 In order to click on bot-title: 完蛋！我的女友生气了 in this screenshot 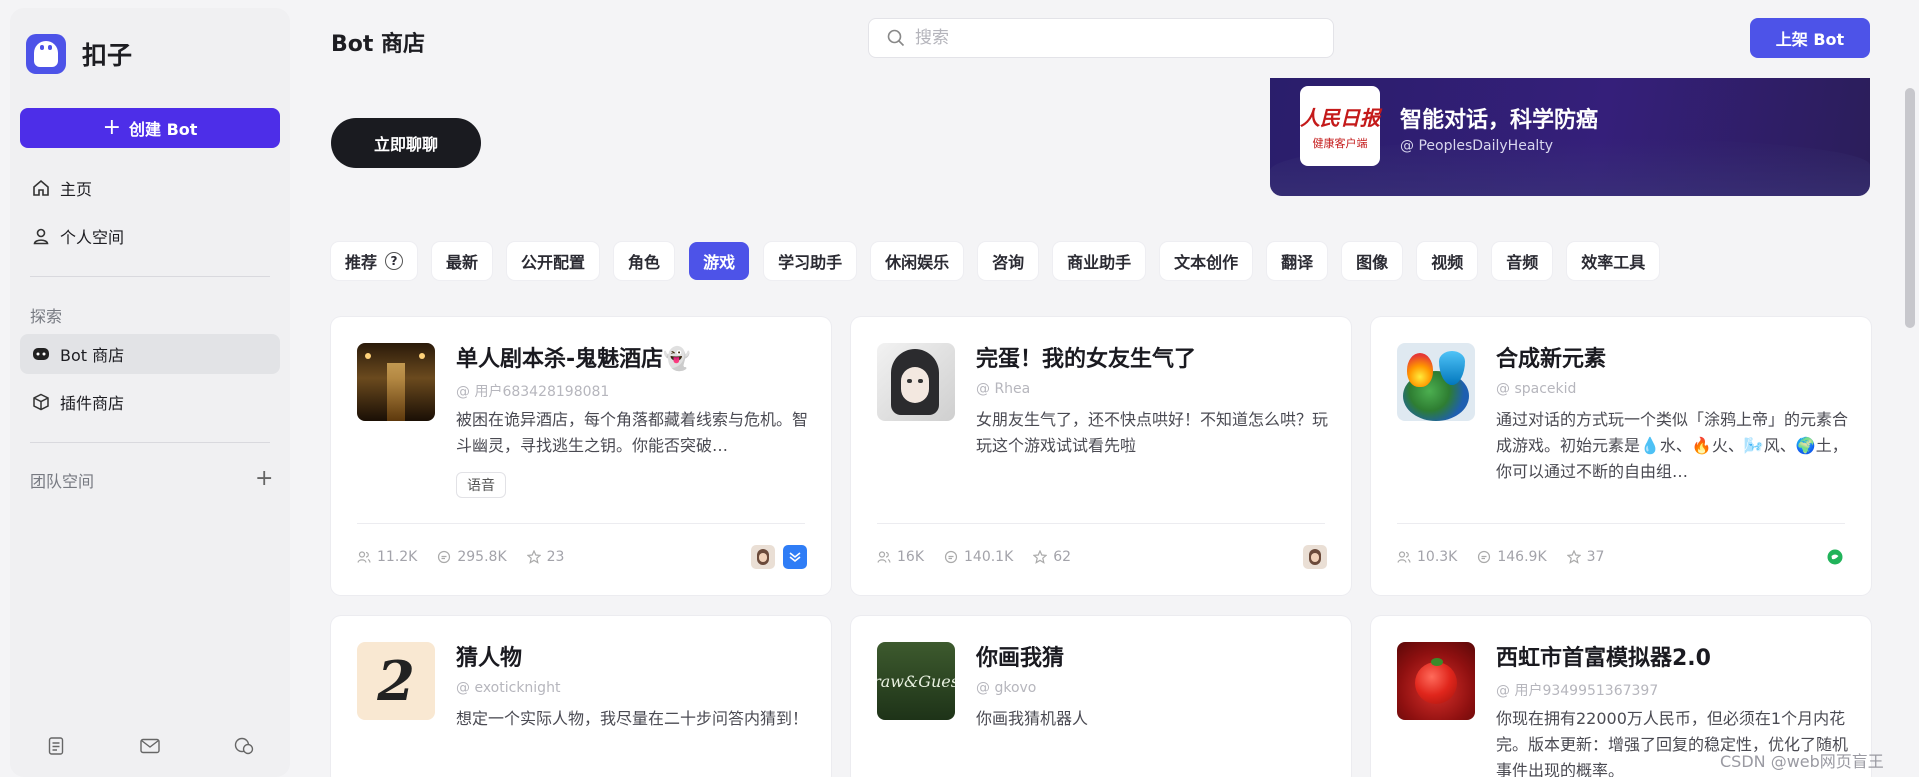, I will do `click(1086, 359)`.